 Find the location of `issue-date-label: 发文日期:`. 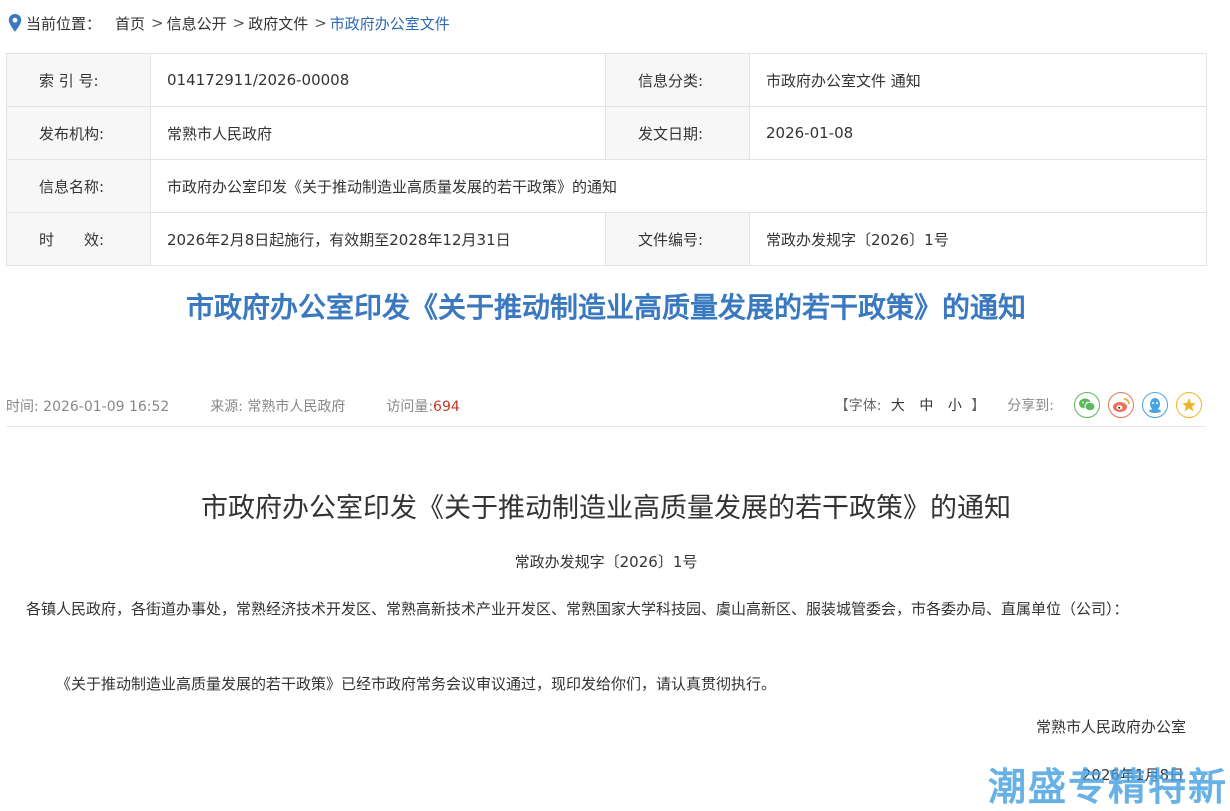

issue-date-label: 发文日期: is located at coordinates (677, 133).